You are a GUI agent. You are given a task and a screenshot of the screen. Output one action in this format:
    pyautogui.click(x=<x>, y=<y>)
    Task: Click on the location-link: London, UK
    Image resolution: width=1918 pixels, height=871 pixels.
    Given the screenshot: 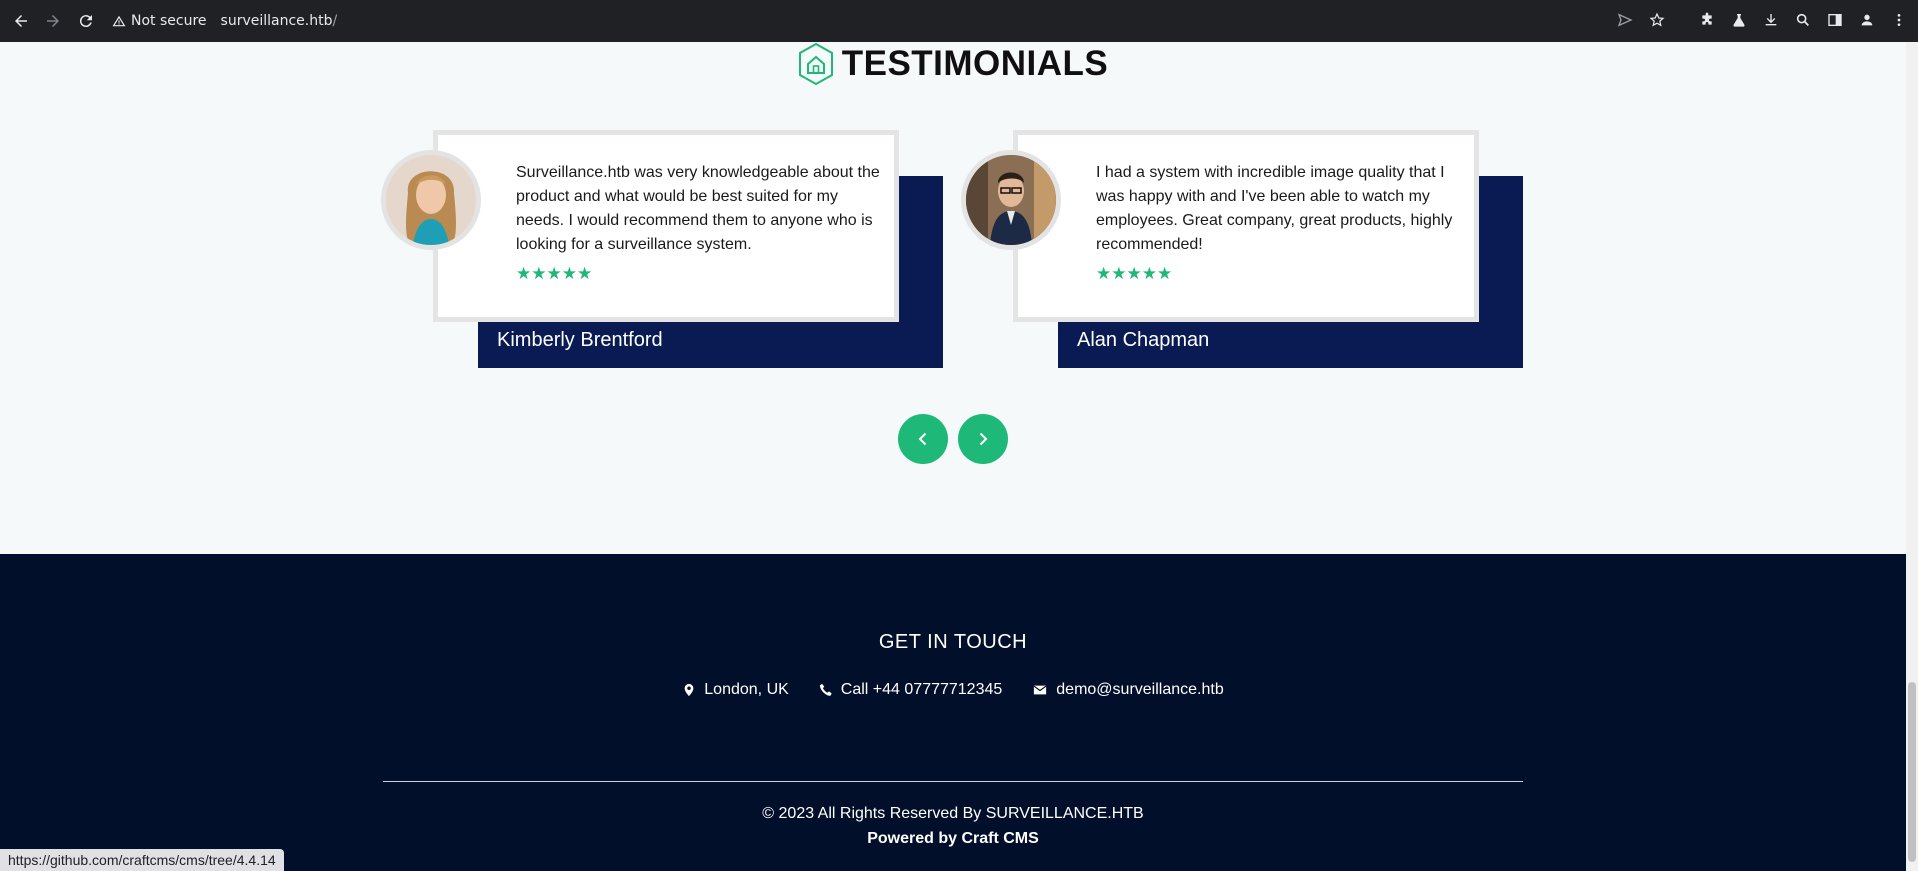 What is the action you would take?
    pyautogui.click(x=735, y=690)
    